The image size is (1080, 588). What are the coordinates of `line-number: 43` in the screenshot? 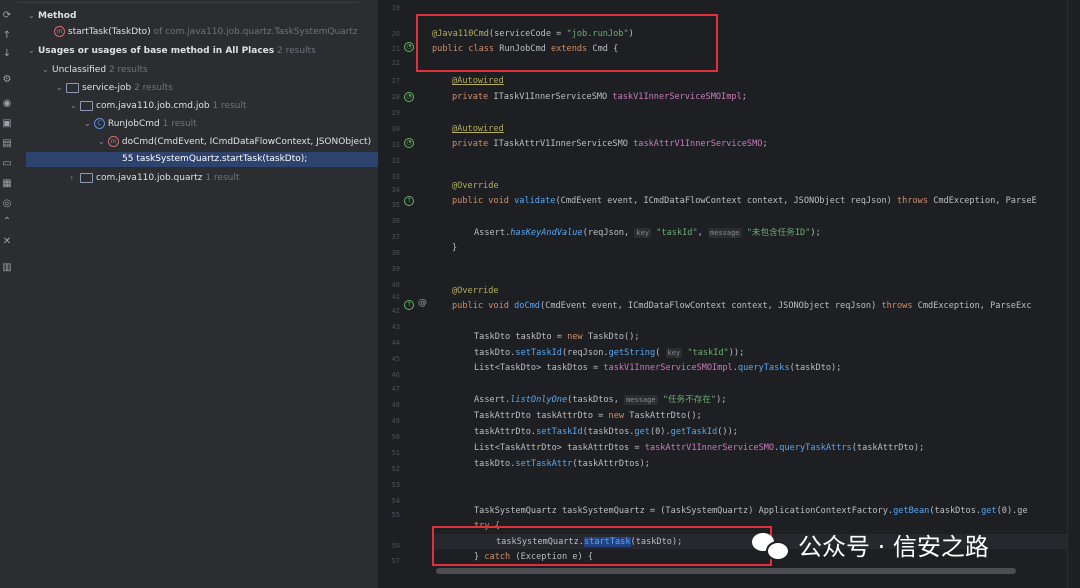 It's located at (395, 327).